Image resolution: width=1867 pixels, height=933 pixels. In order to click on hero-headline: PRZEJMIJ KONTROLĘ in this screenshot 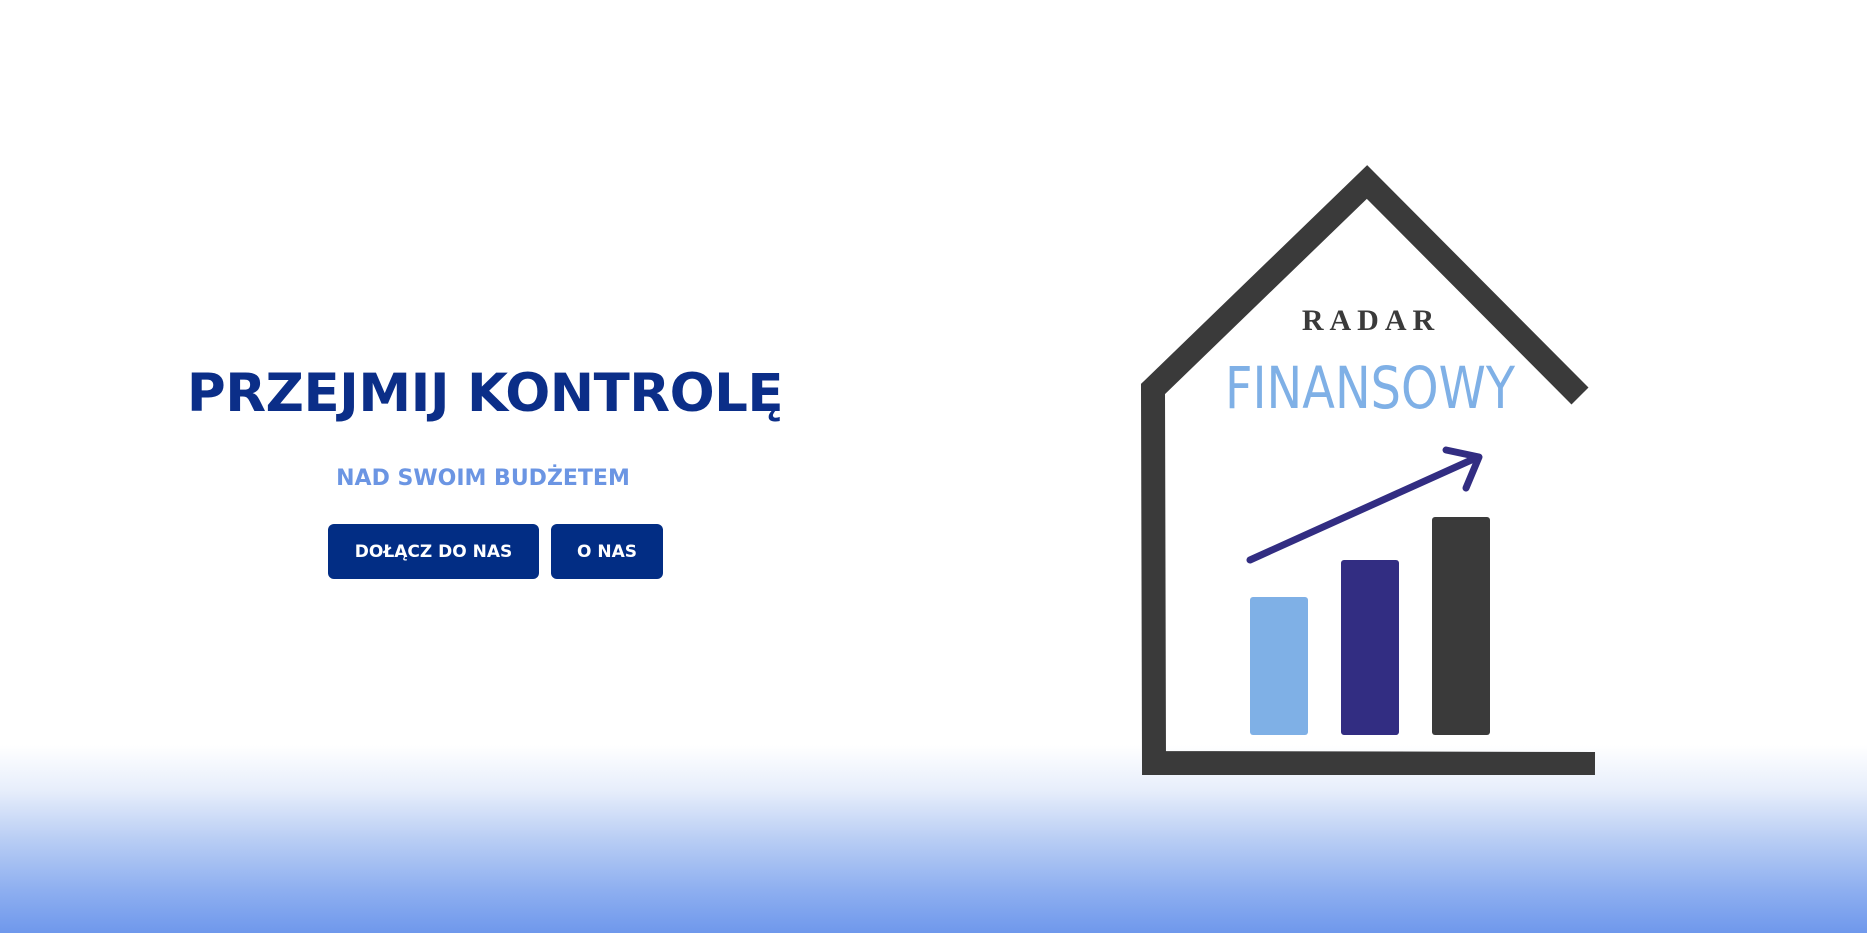, I will do `click(485, 393)`.